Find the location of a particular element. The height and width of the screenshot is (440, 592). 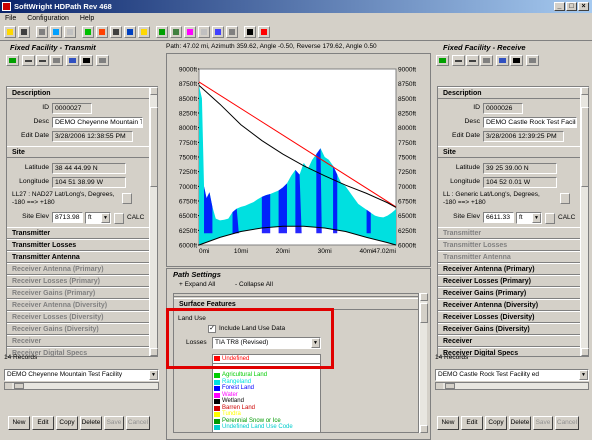

desc-field: DEMO Castle Rock Test Facilit is located at coordinates (530, 122).